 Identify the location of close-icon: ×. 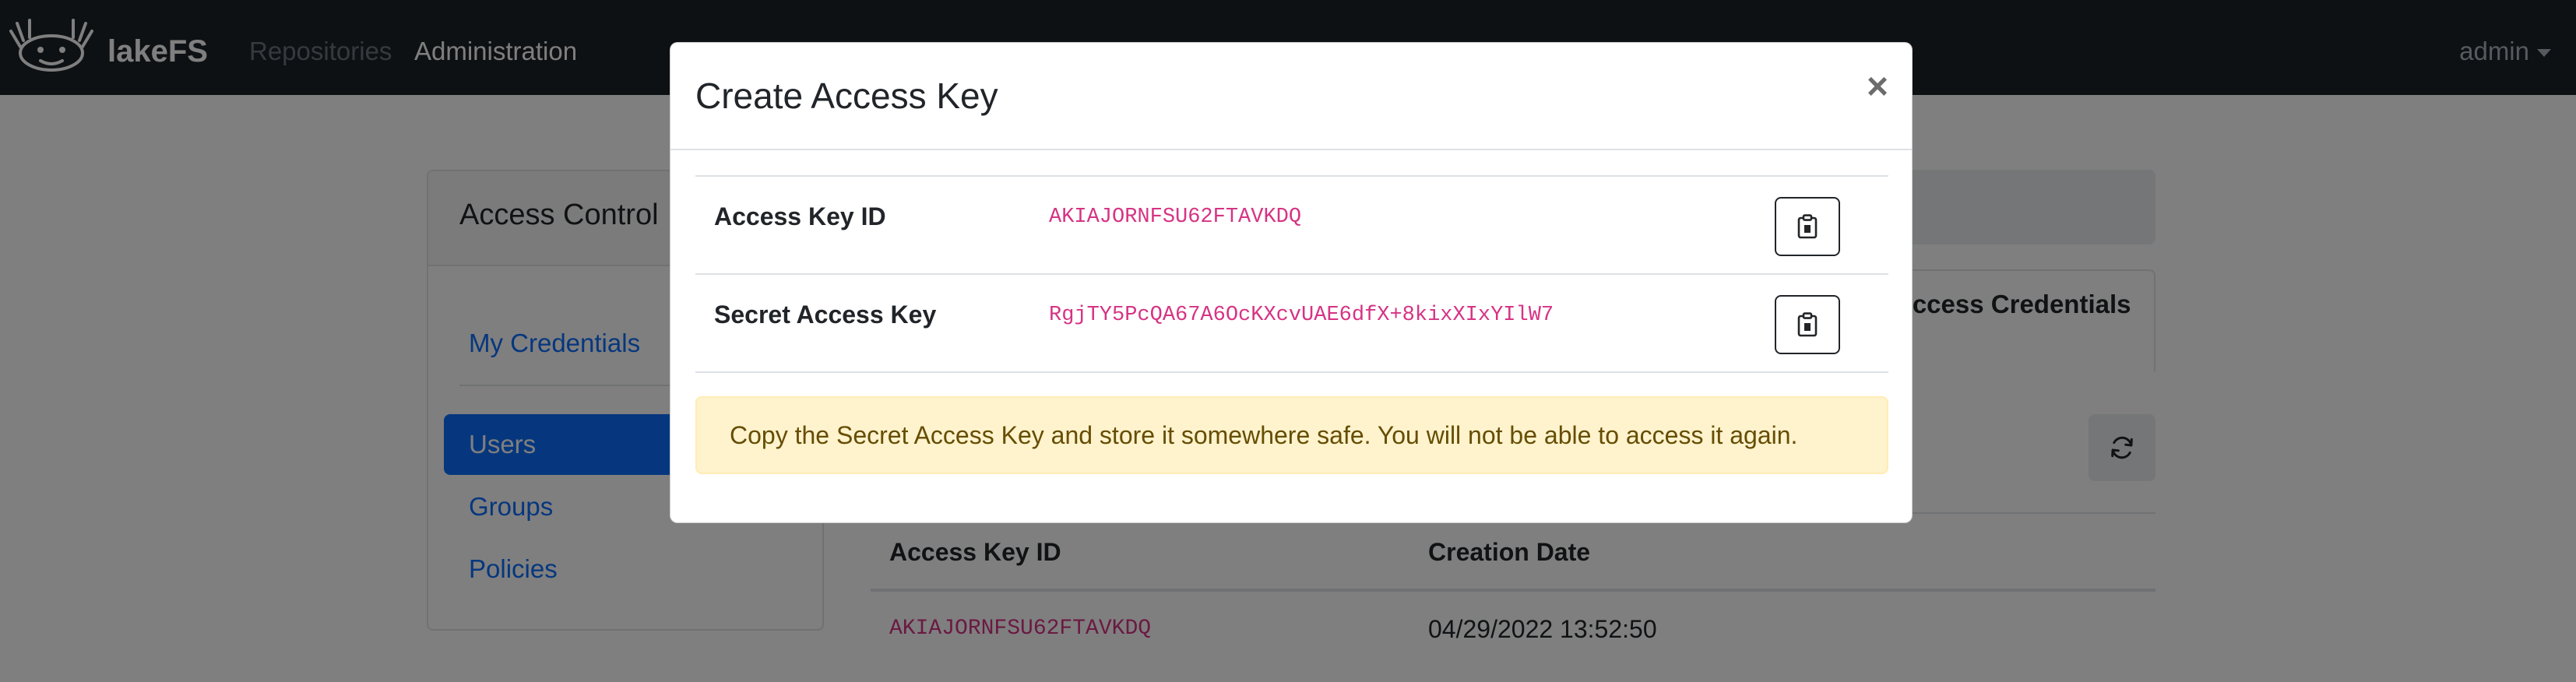
(1877, 87).